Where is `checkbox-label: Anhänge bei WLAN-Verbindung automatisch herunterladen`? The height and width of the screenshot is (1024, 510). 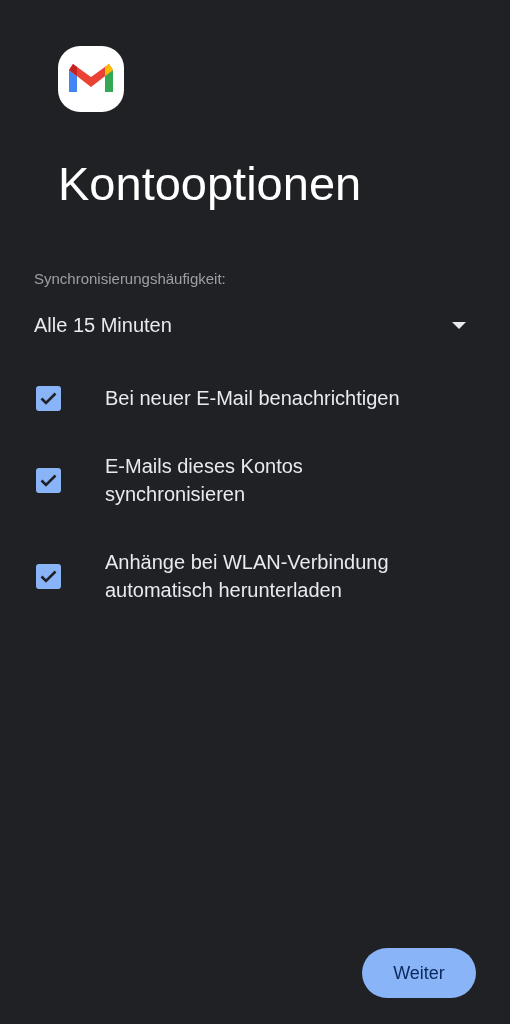
checkbox-label: Anhänge bei WLAN-Verbindung automatisch herunterladen is located at coordinates (247, 576).